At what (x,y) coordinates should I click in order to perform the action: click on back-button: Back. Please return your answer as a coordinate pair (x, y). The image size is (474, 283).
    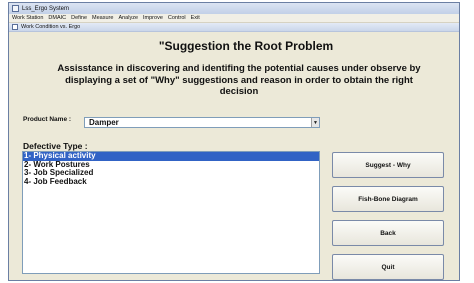
    Looking at the image, I should click on (388, 233).